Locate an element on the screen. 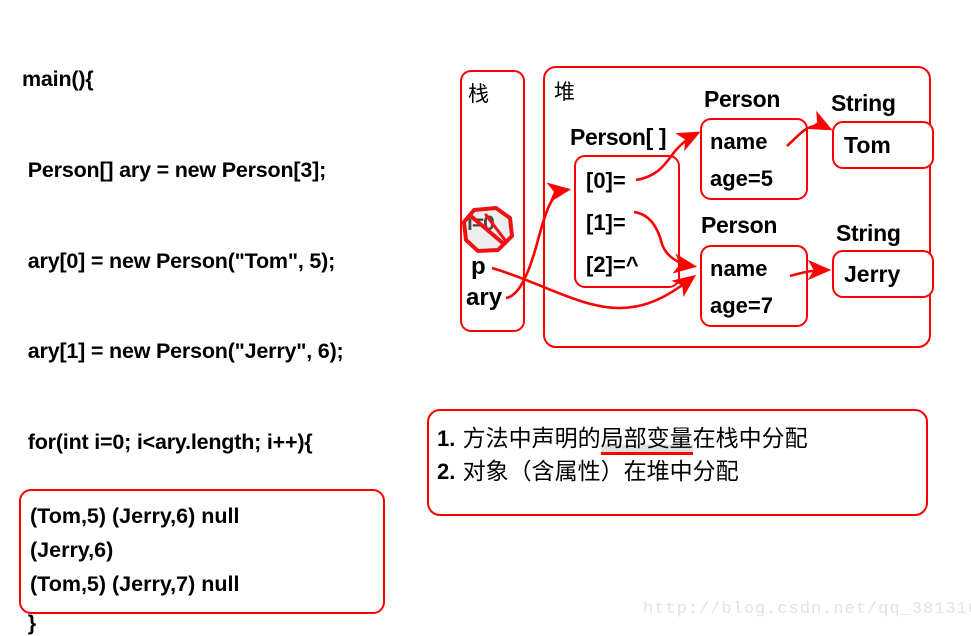 The image size is (971, 636). watermark-url: http://blog.csdn.net/qq_38131668 is located at coordinates (807, 609).